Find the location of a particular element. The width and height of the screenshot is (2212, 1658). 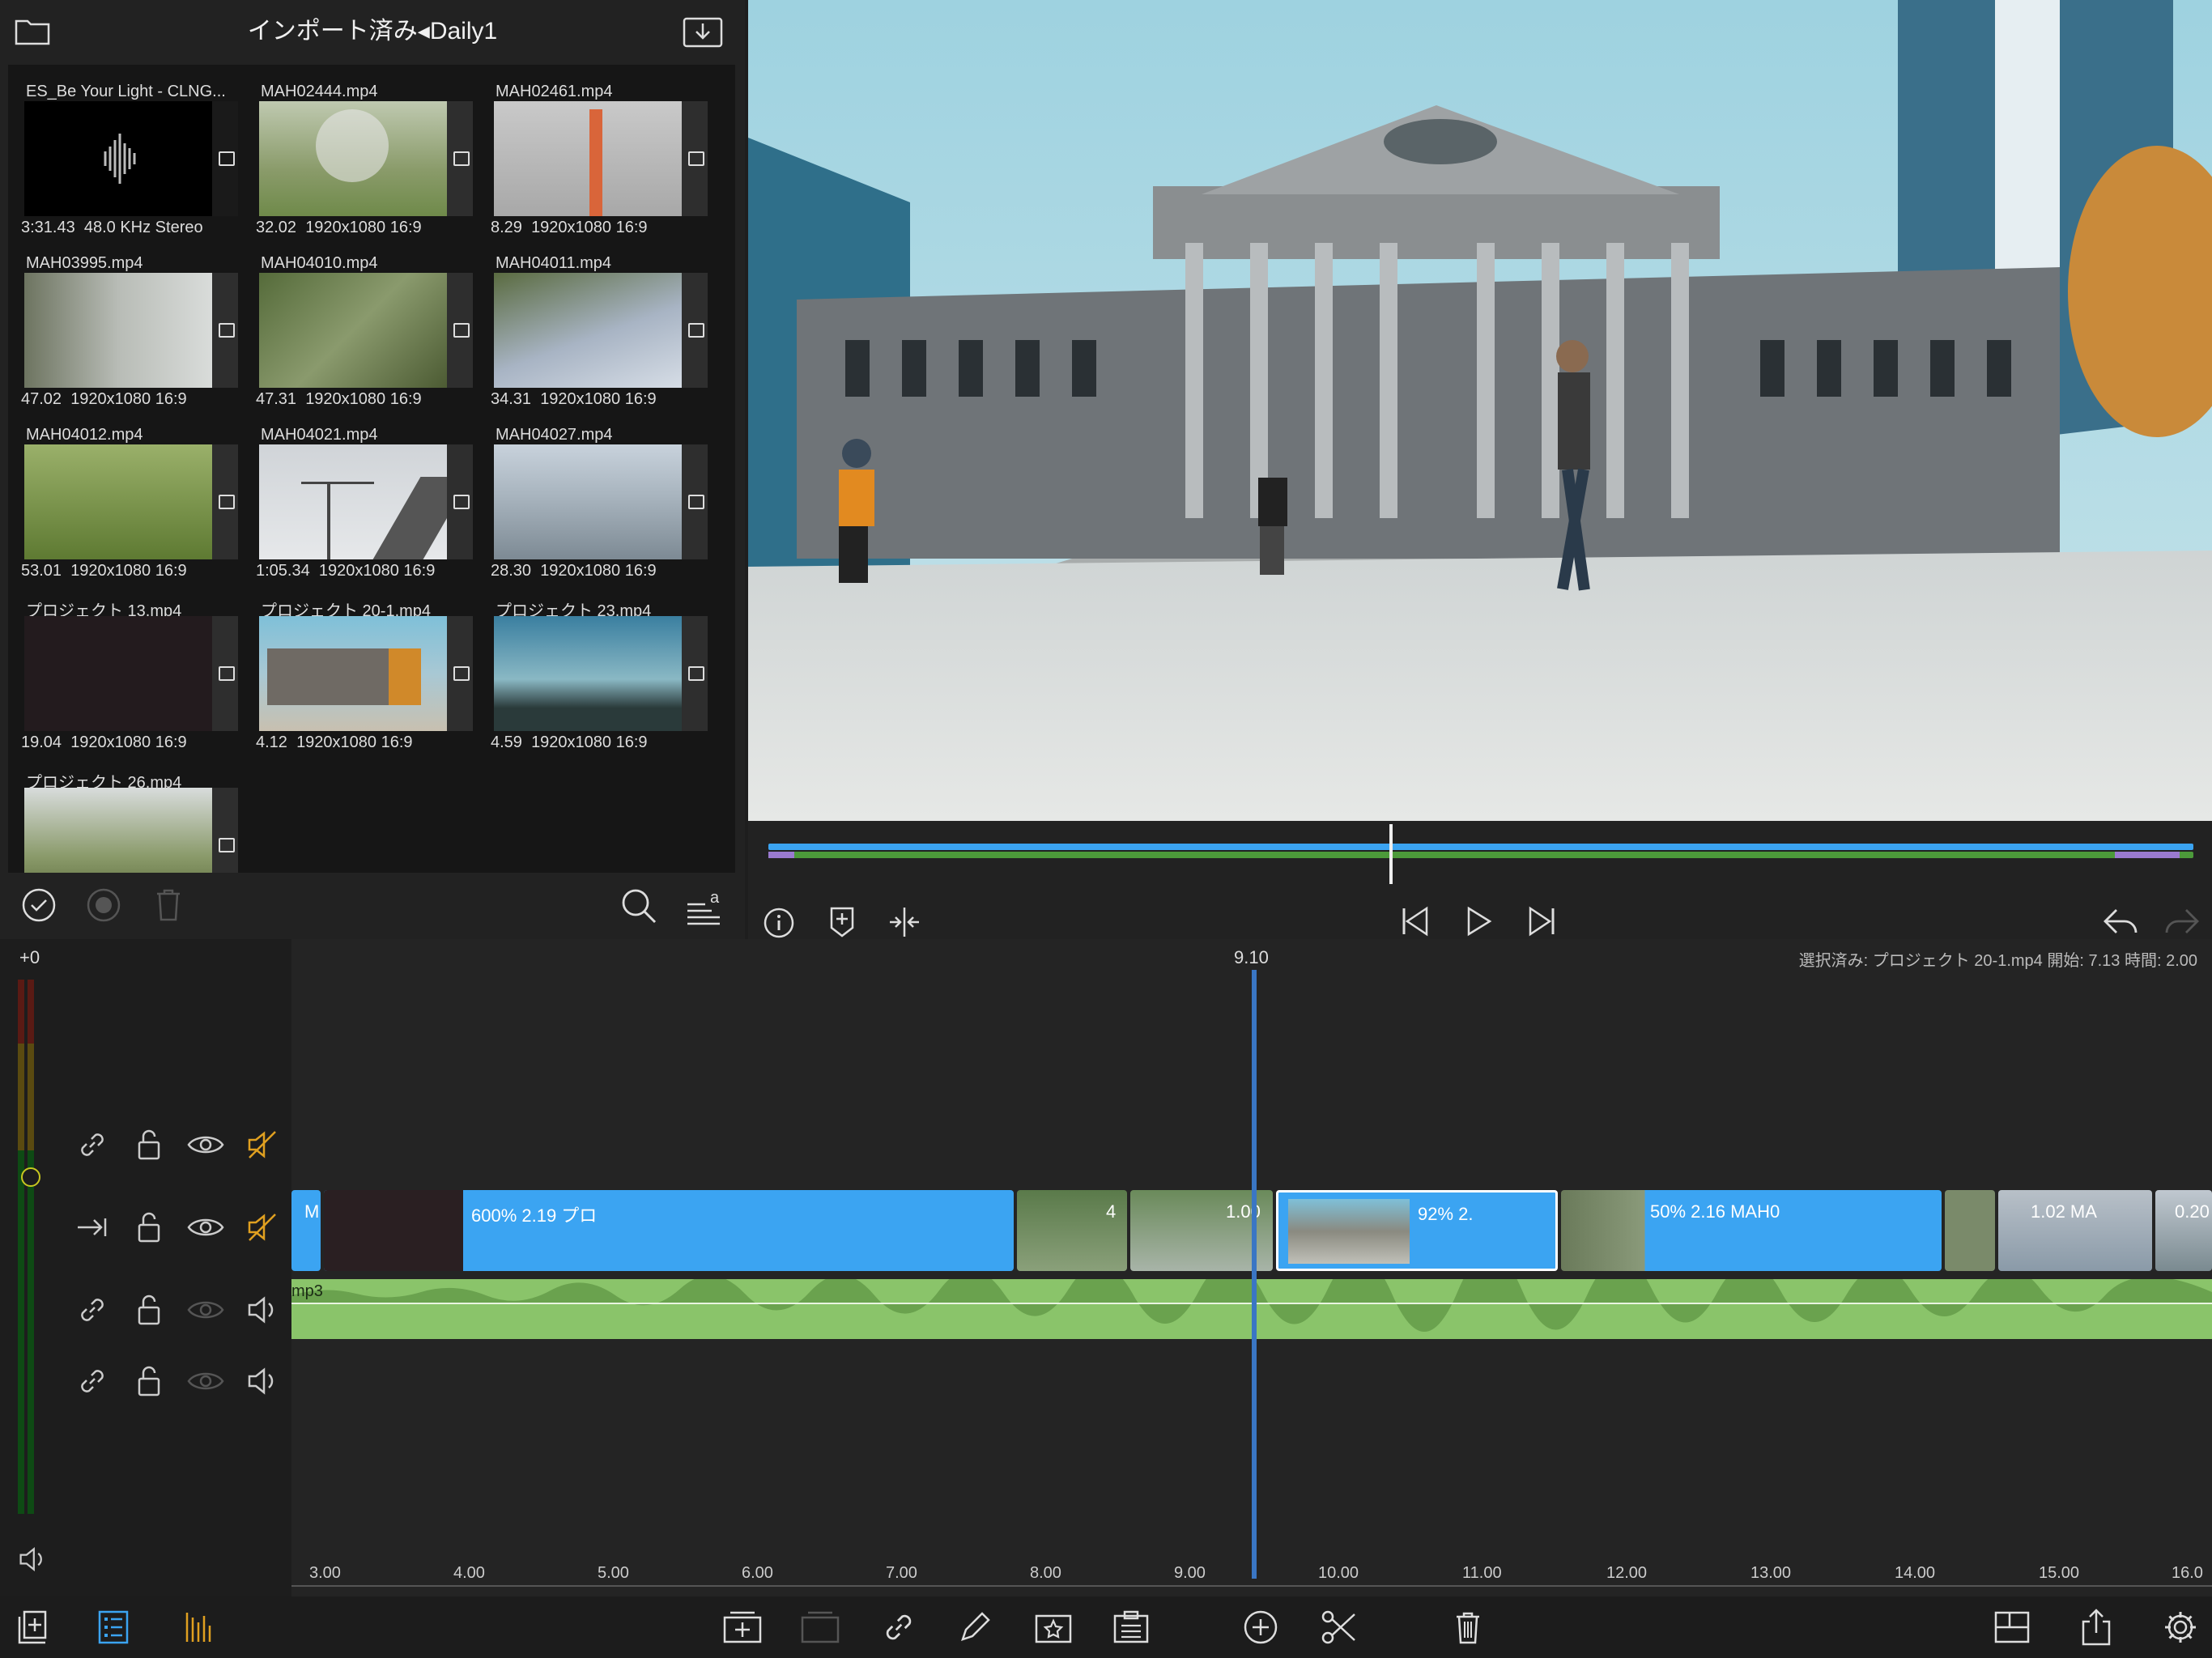

replace-clip-icon is located at coordinates (820, 1627).